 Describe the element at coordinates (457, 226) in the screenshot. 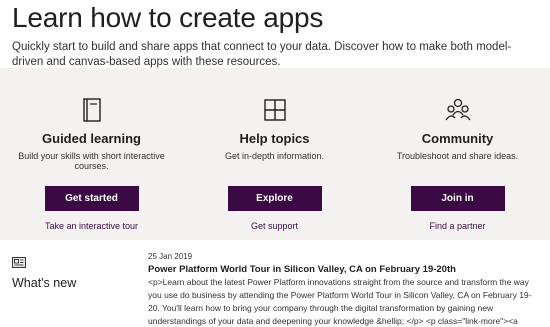

I see `find-a-partner-link: Find a partner` at that location.